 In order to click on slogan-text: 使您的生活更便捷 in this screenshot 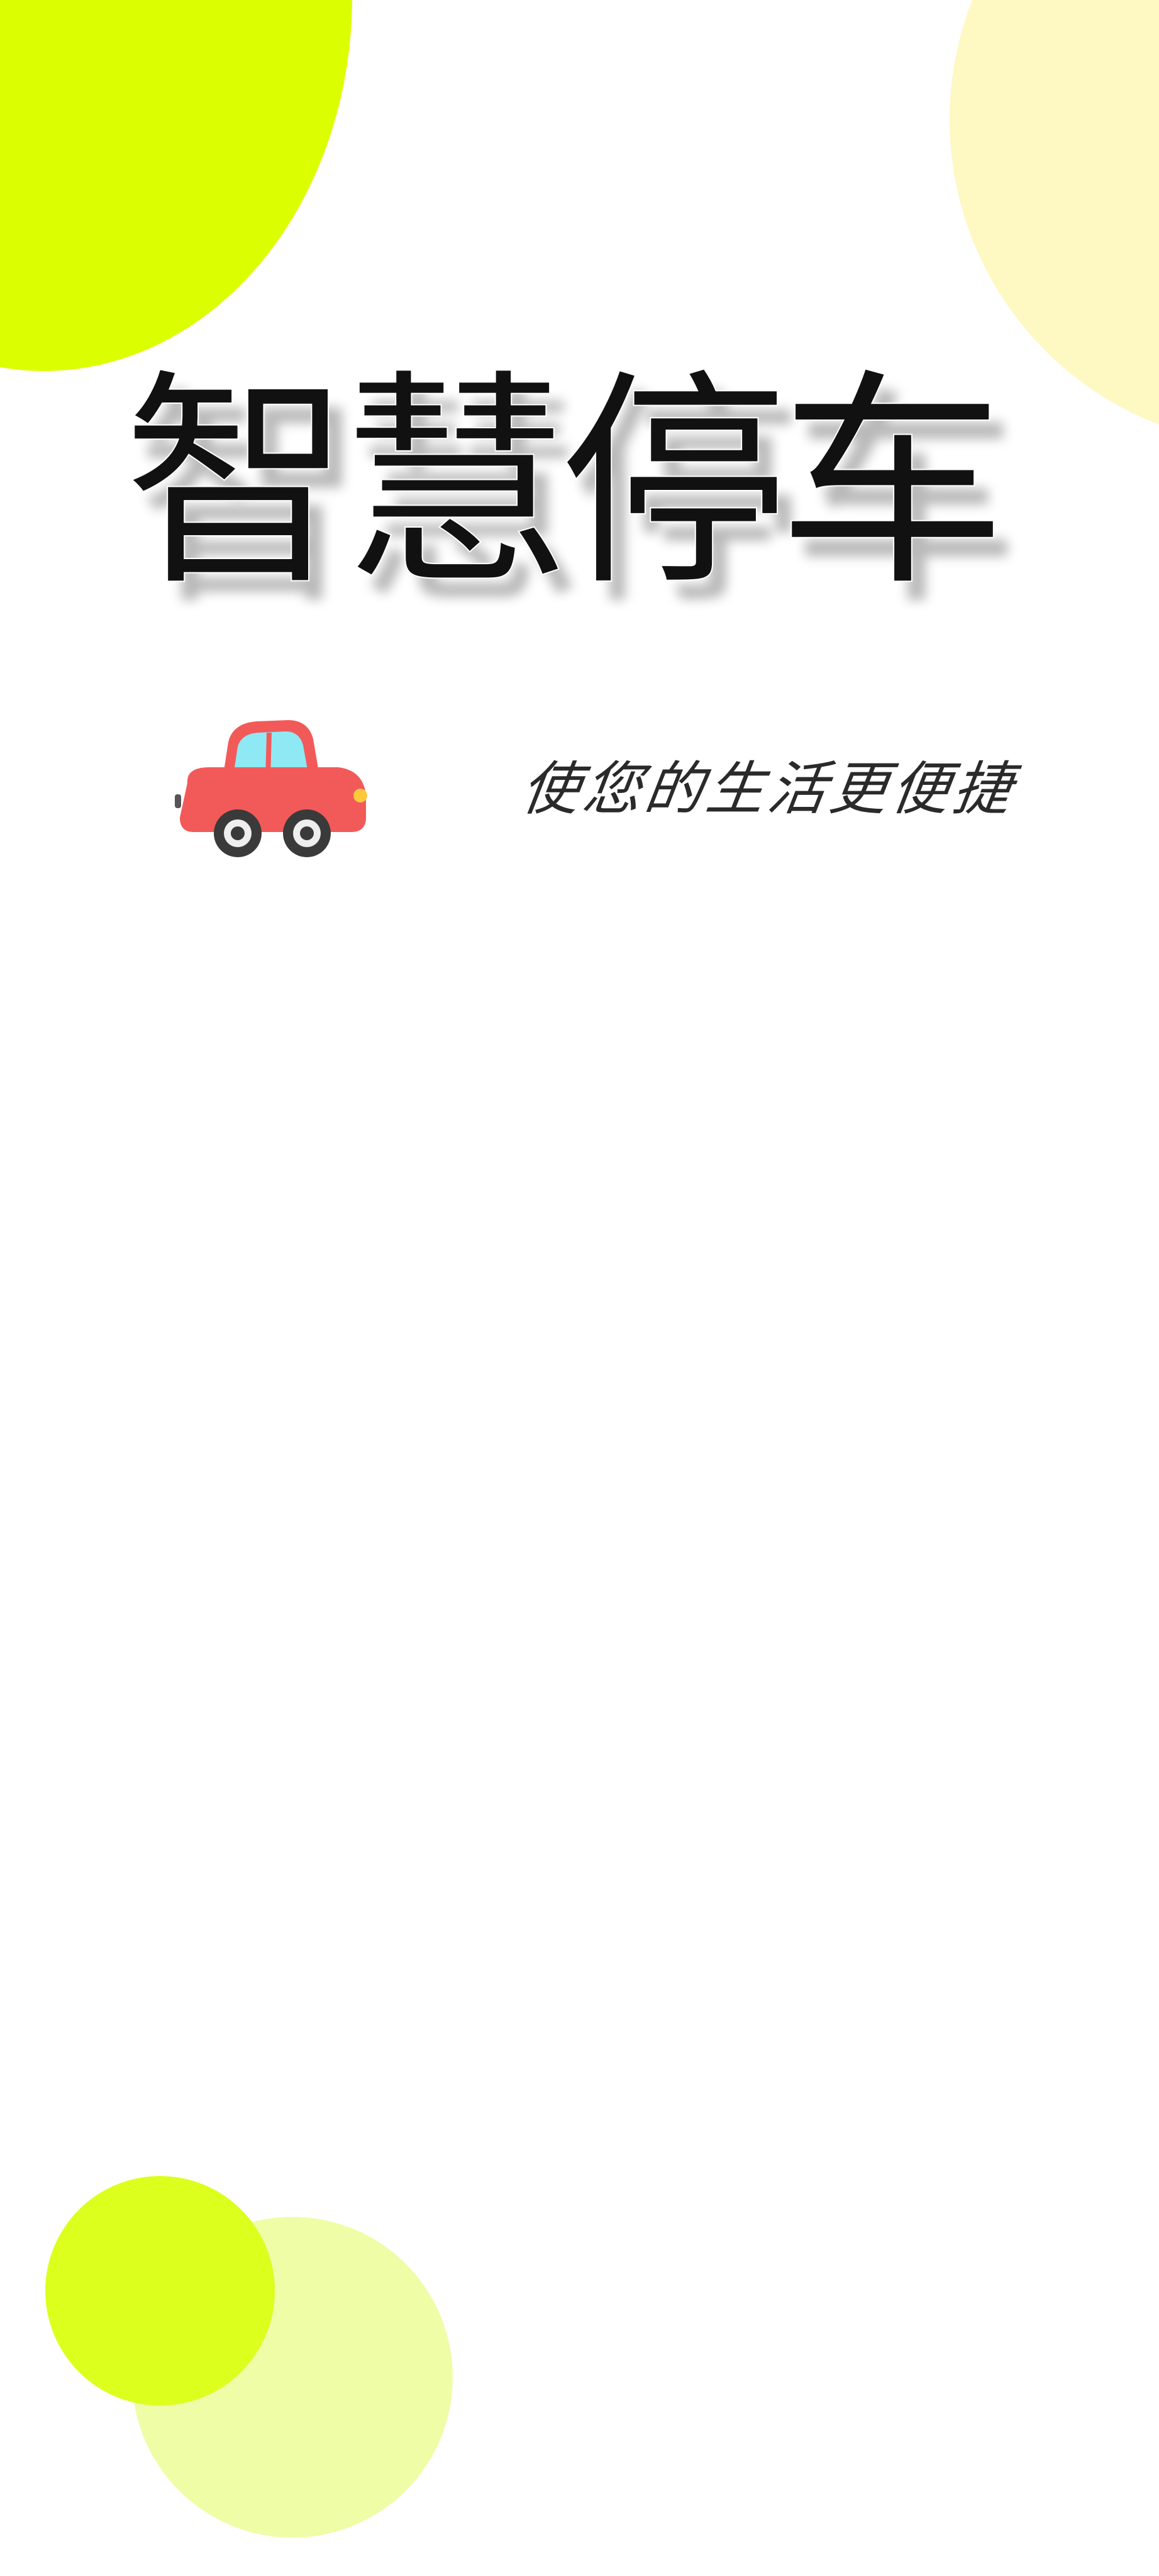, I will do `click(768, 789)`.